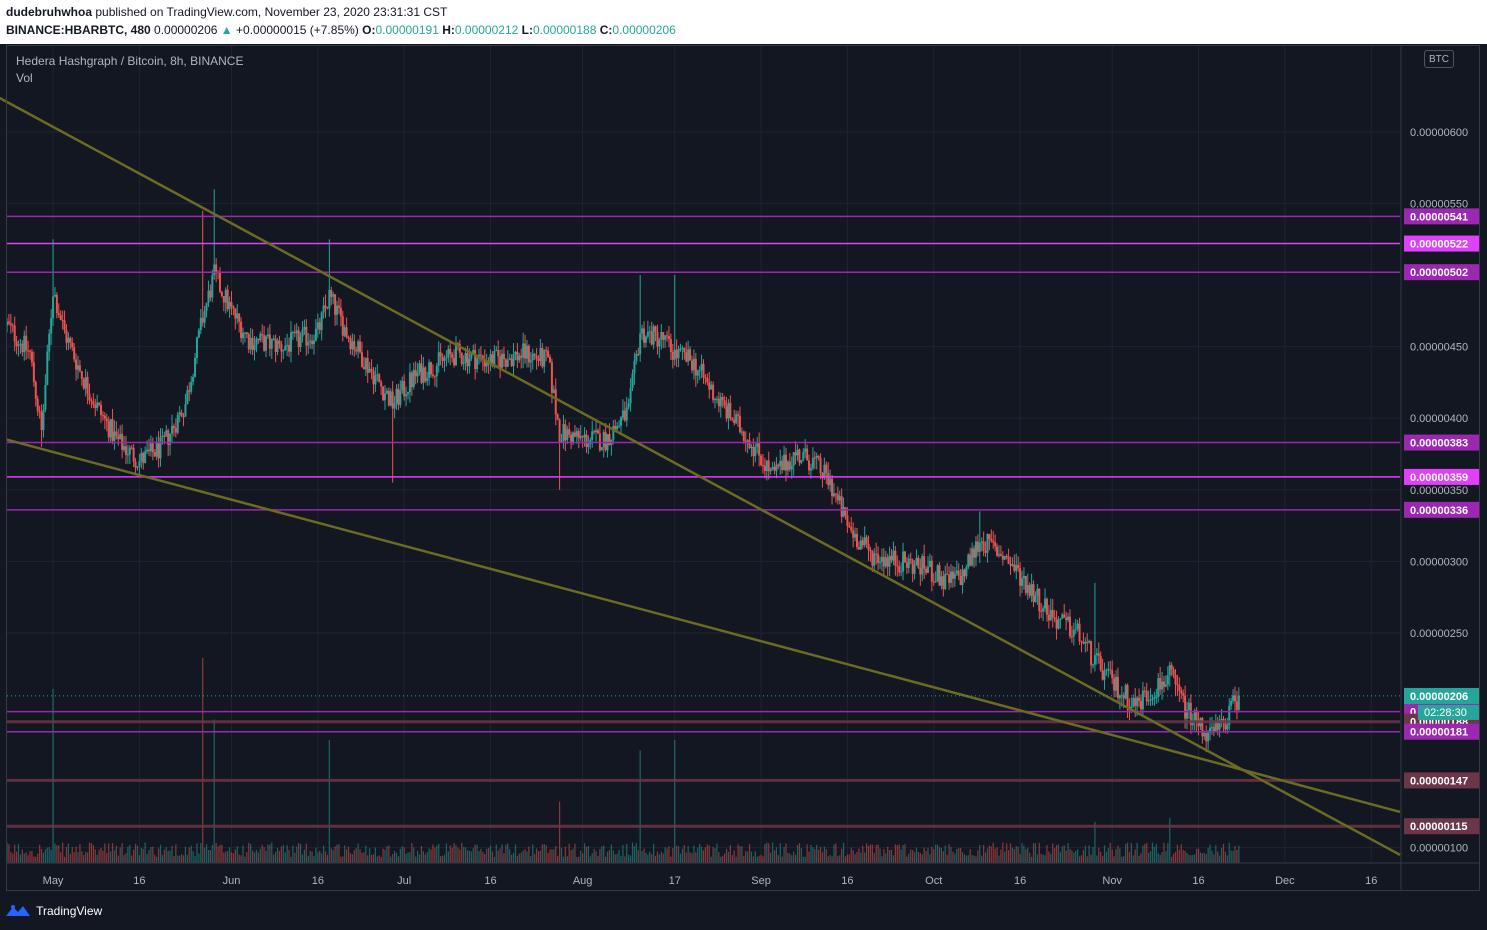 The image size is (1487, 930). Describe the element at coordinates (1439, 59) in the screenshot. I see `currency-button: BTC` at that location.